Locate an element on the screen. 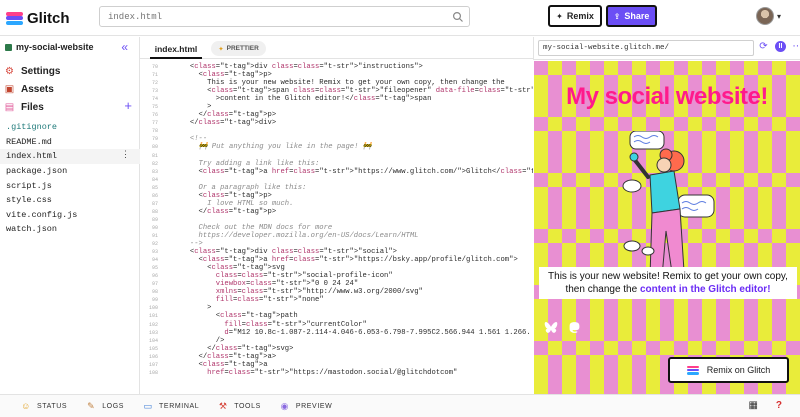  line-number: 71 is located at coordinates (154, 75).